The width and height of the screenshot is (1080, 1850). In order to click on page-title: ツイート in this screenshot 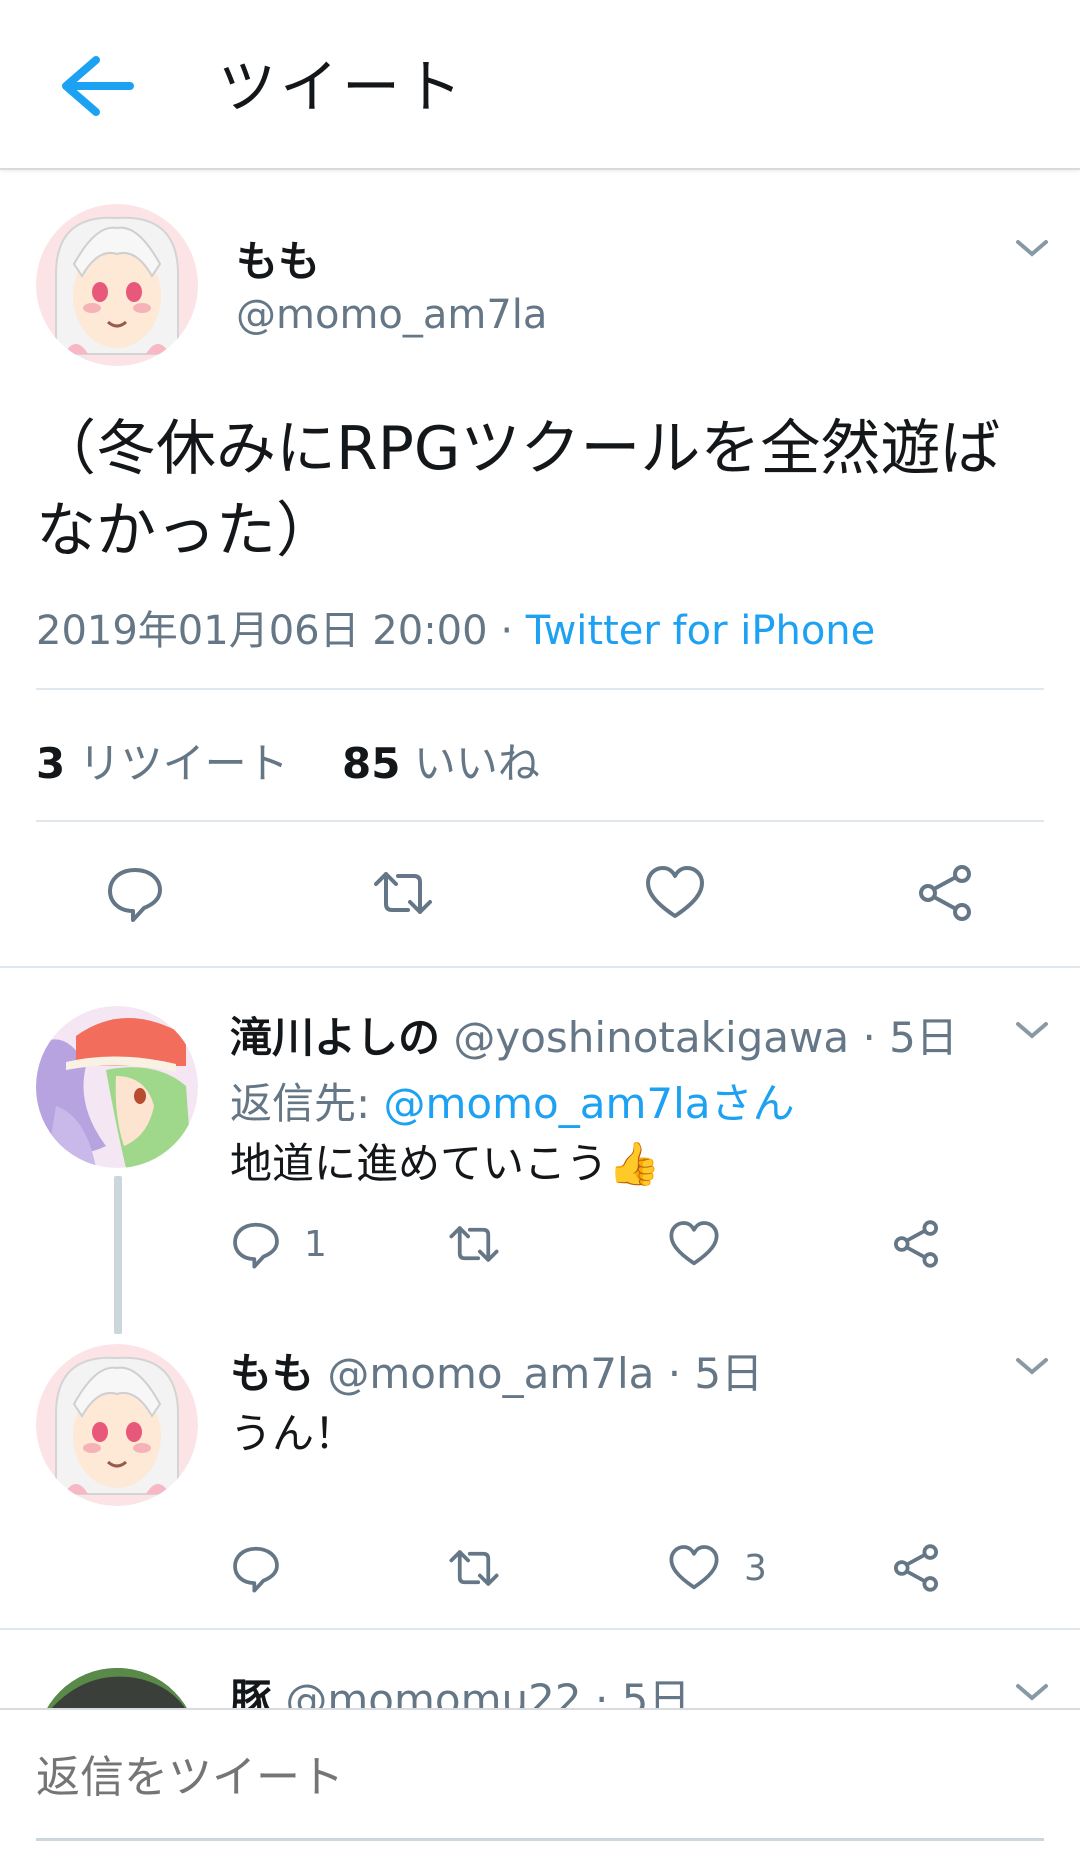, I will do `click(342, 87)`.